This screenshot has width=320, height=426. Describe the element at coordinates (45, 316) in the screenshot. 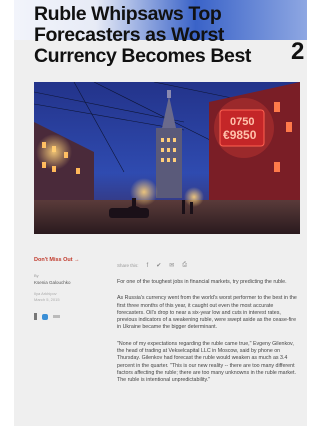

I see `twitter-icon` at that location.